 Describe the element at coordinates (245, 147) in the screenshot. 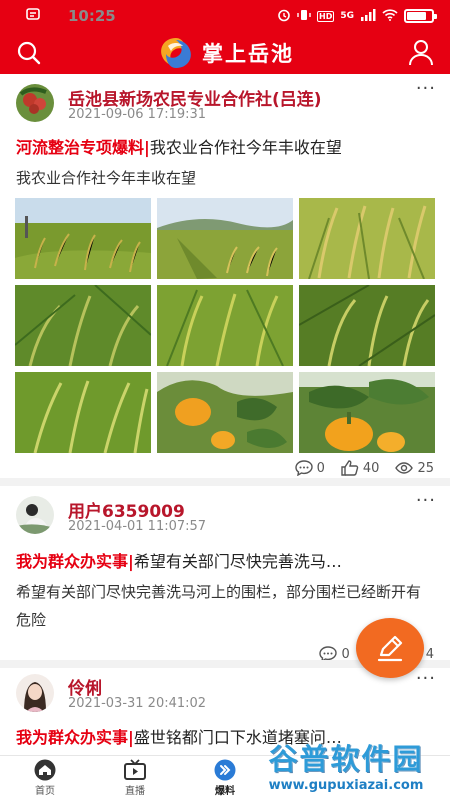

I see `post-title: 我农业合作社今年丰收在望` at that location.